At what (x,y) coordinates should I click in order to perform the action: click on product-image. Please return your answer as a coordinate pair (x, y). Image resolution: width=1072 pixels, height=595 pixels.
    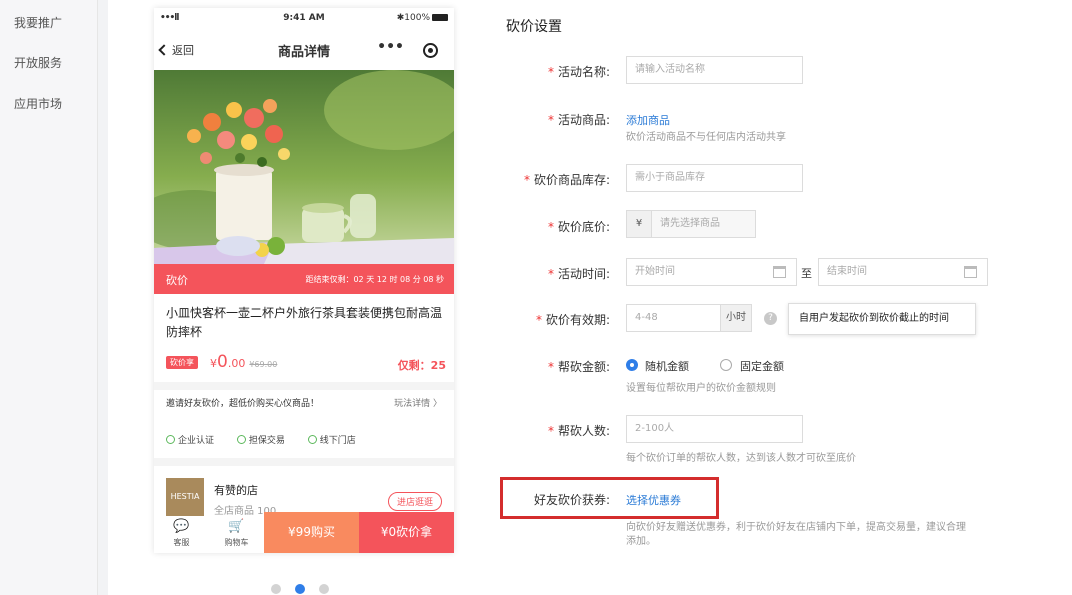
    Looking at the image, I should click on (304, 167).